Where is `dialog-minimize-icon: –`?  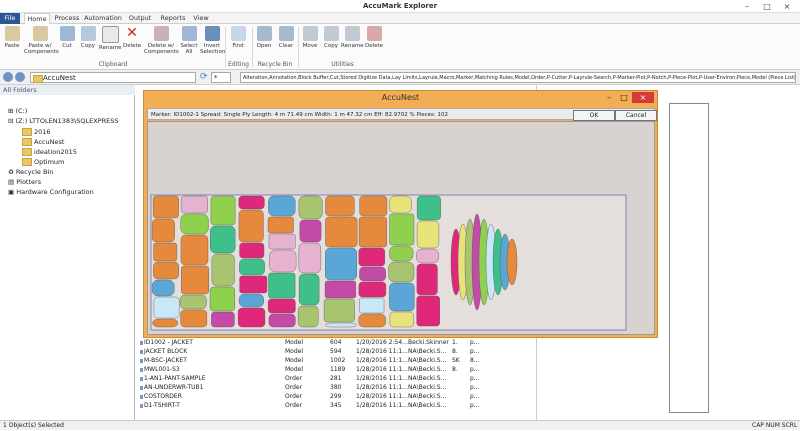 dialog-minimize-icon: – is located at coordinates (609, 97).